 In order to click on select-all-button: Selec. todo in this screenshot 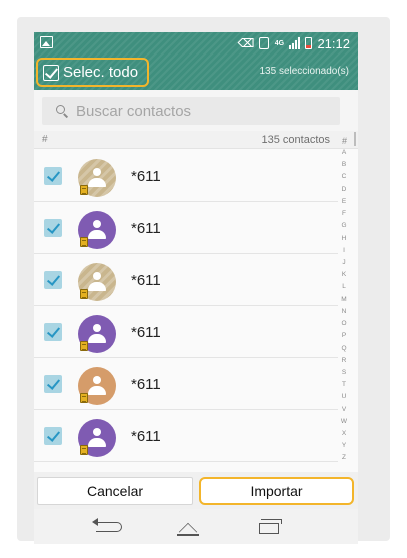, I will do `click(92, 72)`.